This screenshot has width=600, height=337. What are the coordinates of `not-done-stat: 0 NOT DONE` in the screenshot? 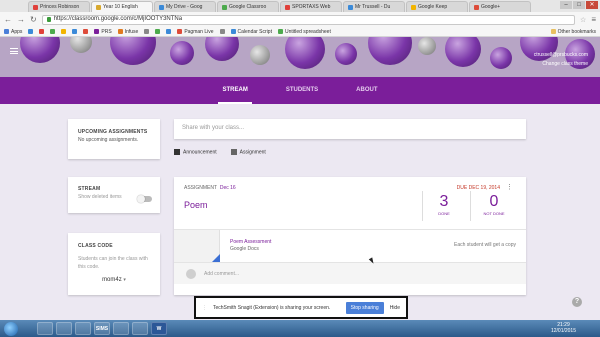 It's located at (494, 204).